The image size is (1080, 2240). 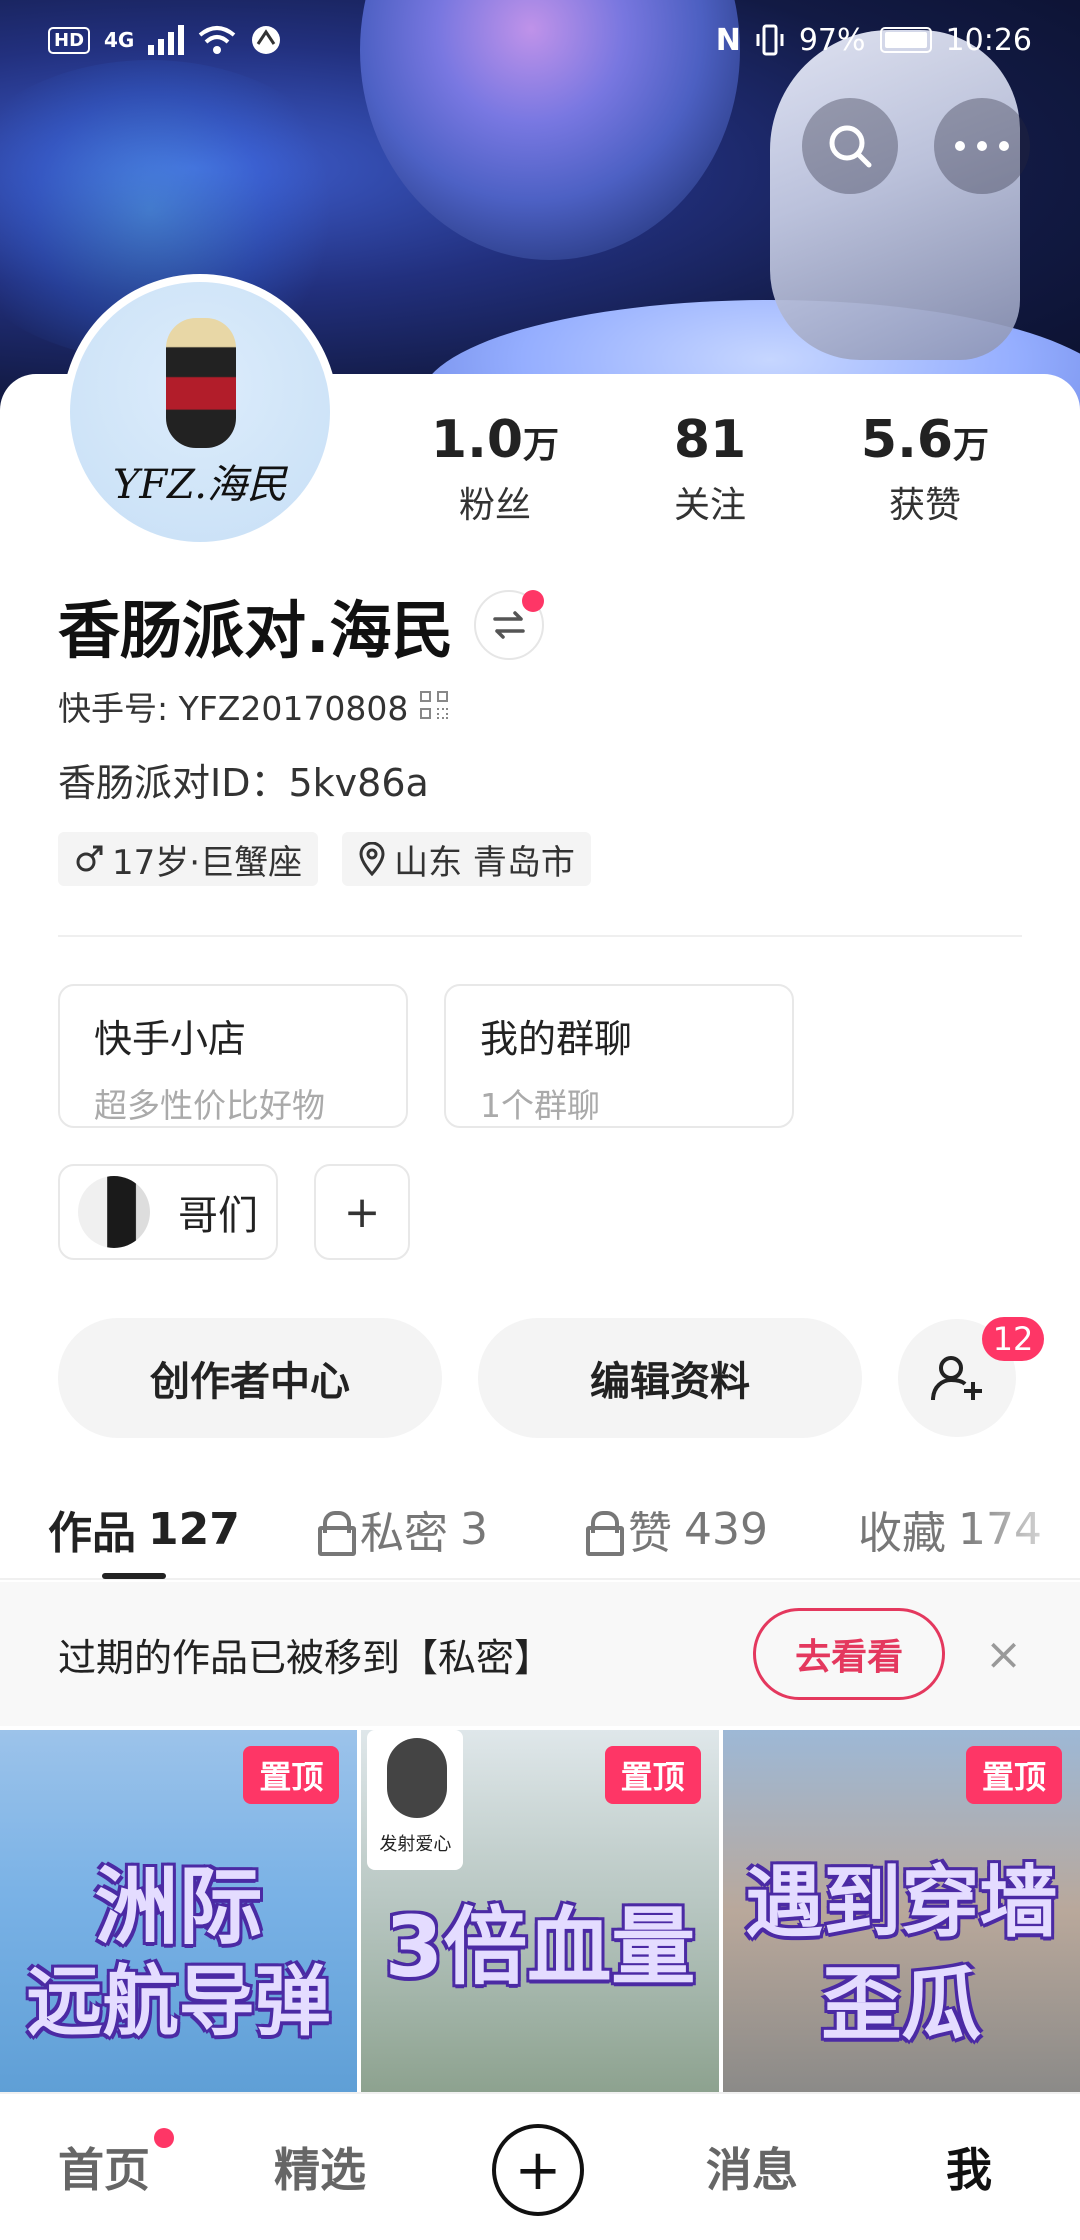 What do you see at coordinates (435, 706) in the screenshot?
I see `qrcode-icon` at bounding box center [435, 706].